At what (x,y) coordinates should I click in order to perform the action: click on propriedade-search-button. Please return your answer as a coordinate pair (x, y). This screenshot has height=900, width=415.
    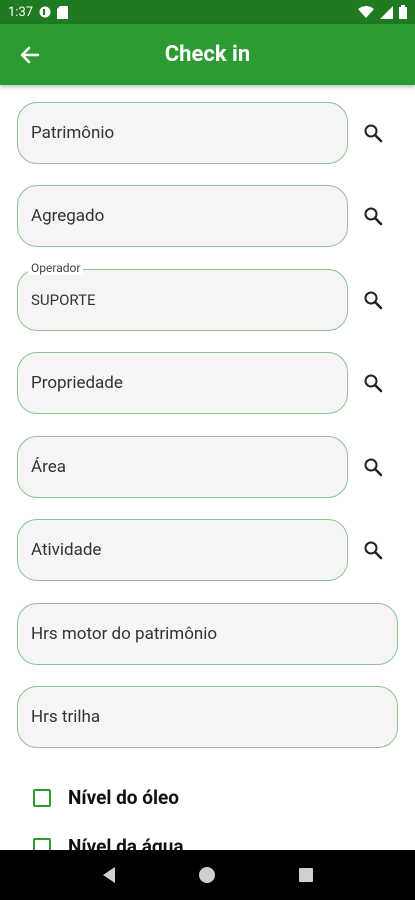
    Looking at the image, I should click on (373, 383).